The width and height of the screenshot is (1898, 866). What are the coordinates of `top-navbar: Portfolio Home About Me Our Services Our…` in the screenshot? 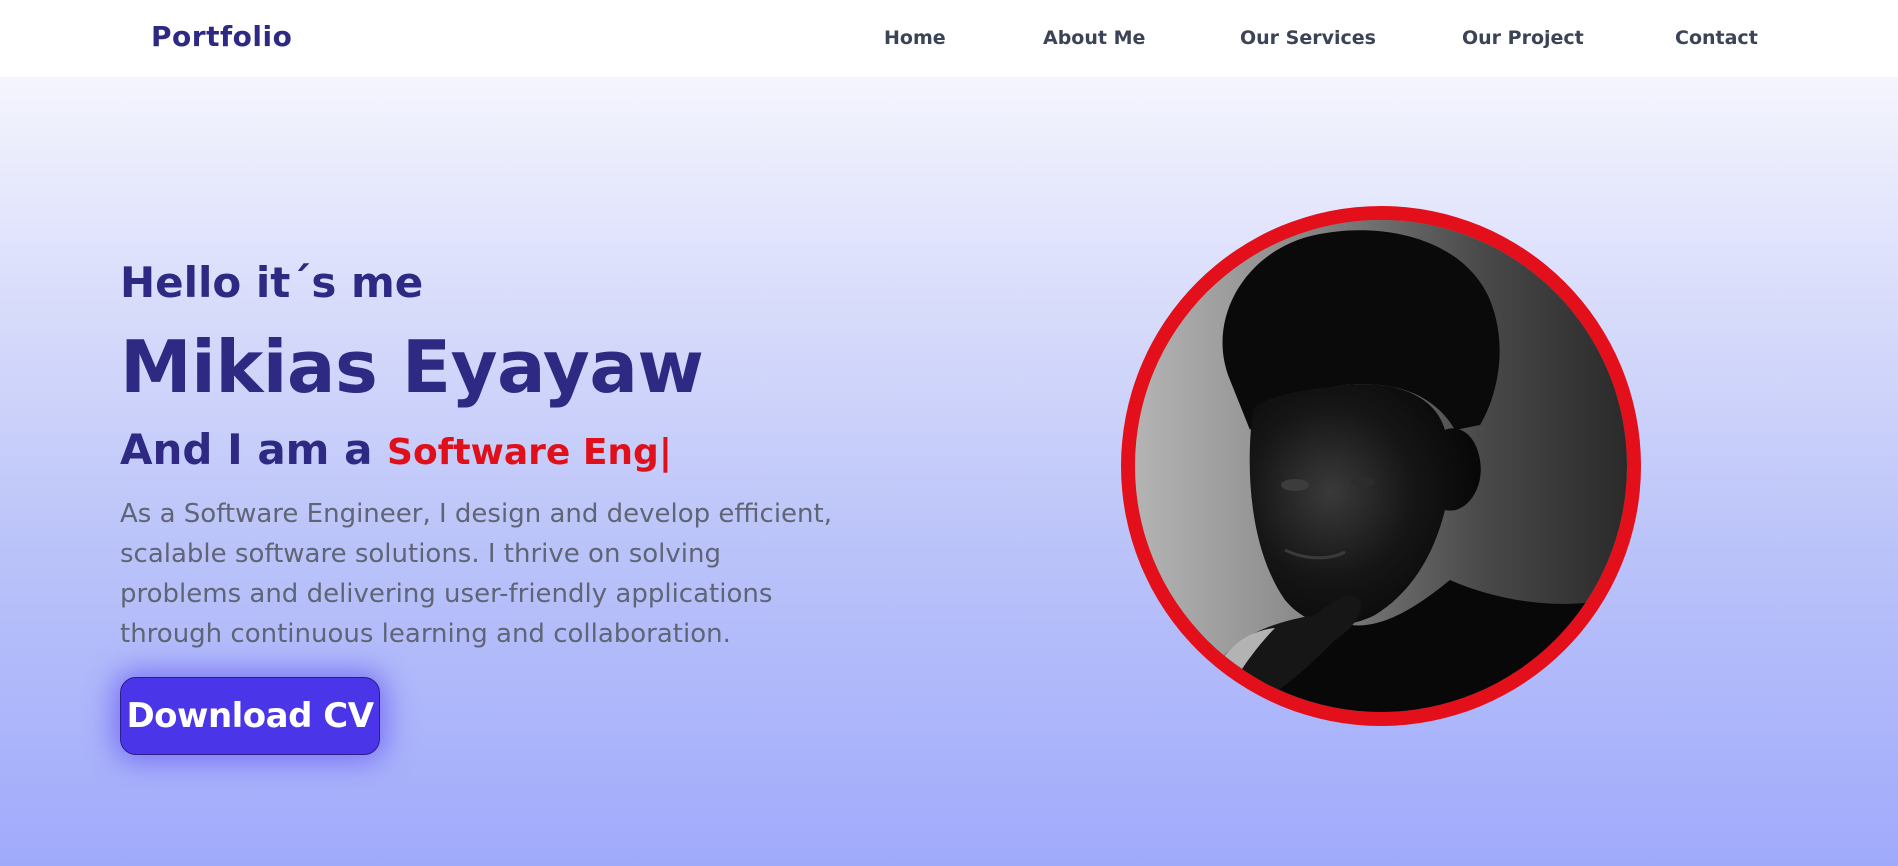 It's located at (949, 38).